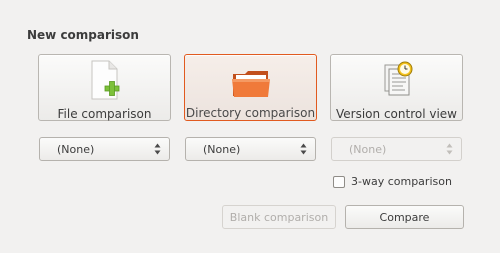 This screenshot has height=253, width=500. Describe the element at coordinates (250, 149) in the screenshot. I see `directory-comparison-select: (None)` at that location.